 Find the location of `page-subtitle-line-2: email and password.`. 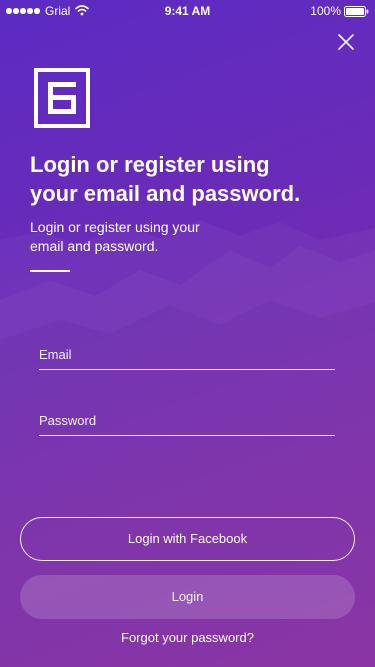

page-subtitle-line-2: email and password. is located at coordinates (94, 246).